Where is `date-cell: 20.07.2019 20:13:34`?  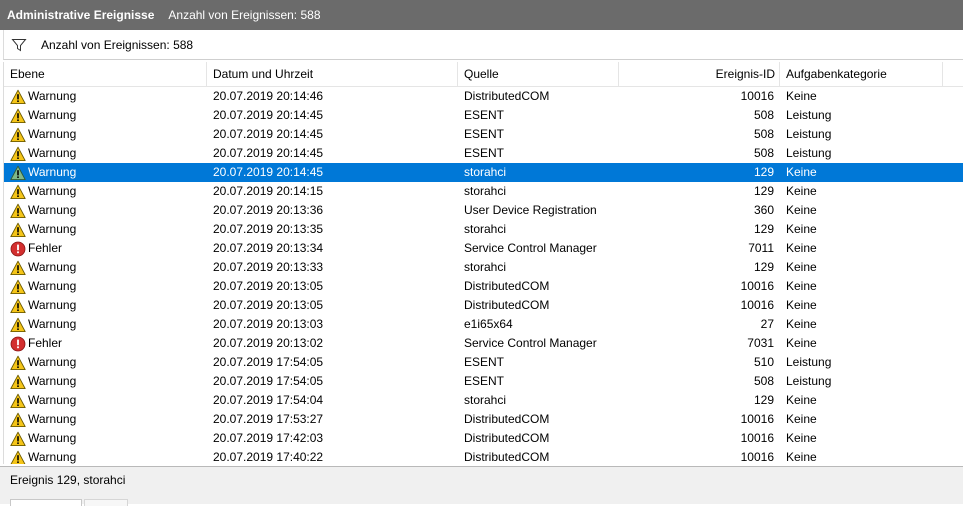 date-cell: 20.07.2019 20:13:34 is located at coordinates (268, 248).